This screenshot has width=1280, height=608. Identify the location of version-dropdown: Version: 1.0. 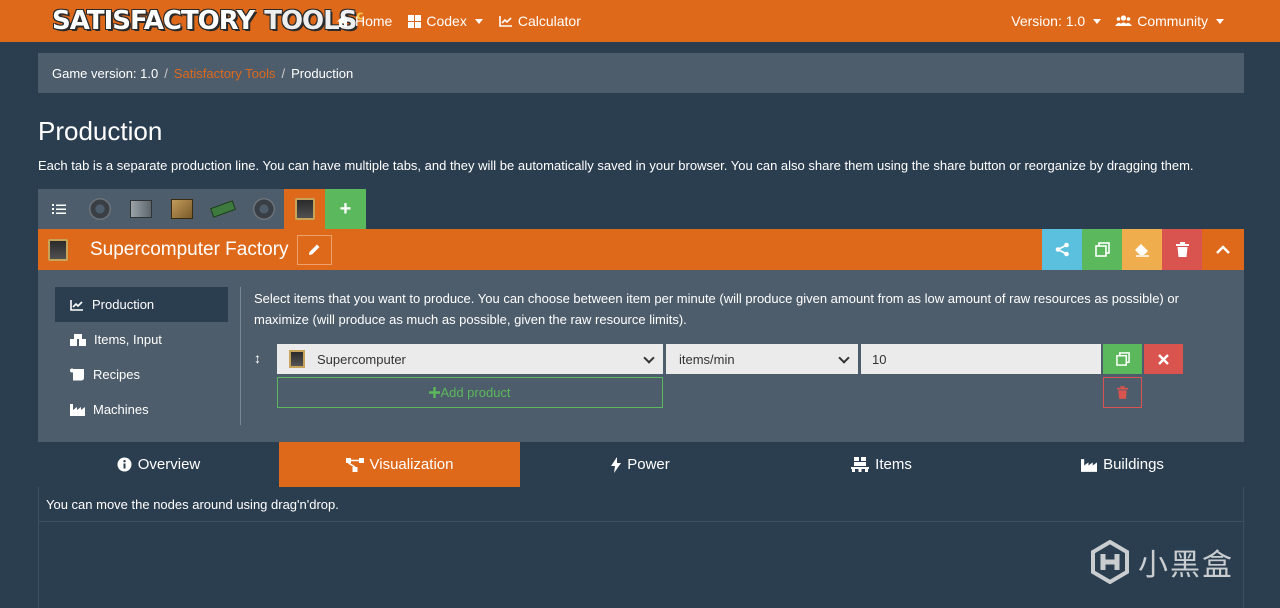
(1056, 21).